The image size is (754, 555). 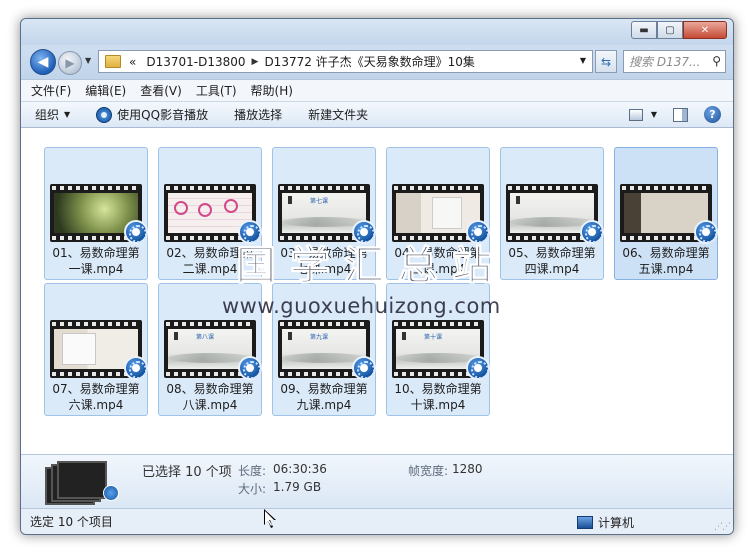 I want to click on menu-bar: 文件(F) 编辑(E) 查看(V) 工具(T) 帮助(H), so click(x=377, y=90).